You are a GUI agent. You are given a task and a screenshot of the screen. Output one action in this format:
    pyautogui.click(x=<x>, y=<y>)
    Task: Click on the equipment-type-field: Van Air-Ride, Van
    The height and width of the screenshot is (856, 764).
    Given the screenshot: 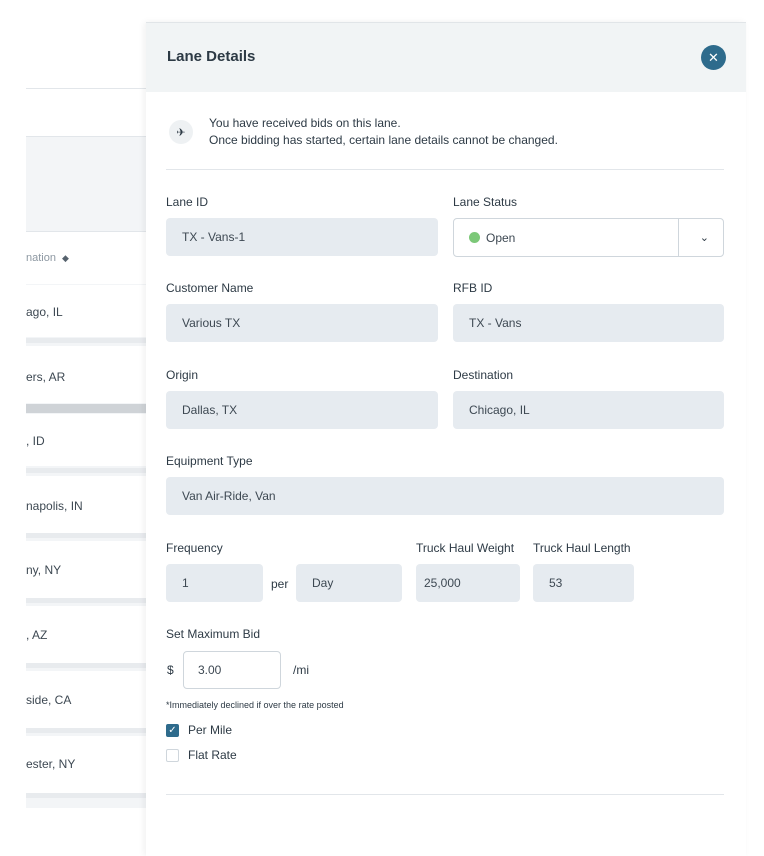 What is the action you would take?
    pyautogui.click(x=445, y=496)
    